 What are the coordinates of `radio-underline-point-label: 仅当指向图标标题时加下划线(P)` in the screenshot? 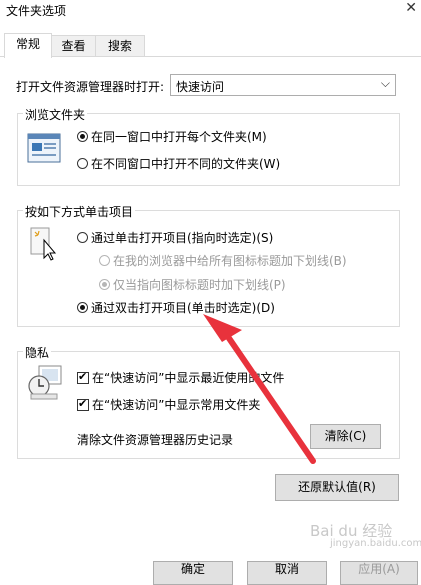 It's located at (199, 285).